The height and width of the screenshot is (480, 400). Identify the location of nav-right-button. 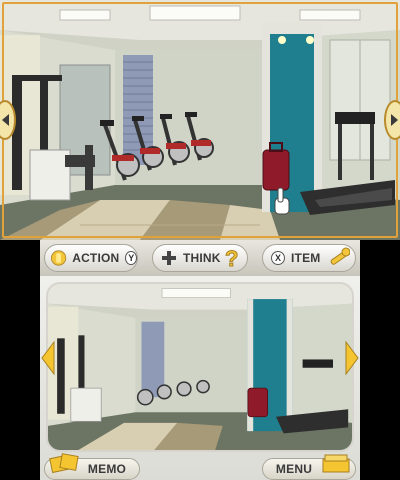
(392, 120).